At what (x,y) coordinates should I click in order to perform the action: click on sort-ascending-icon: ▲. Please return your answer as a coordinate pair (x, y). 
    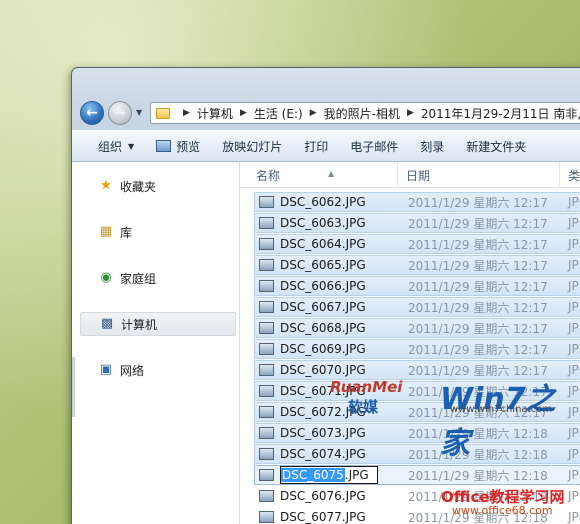
    Looking at the image, I should click on (331, 173).